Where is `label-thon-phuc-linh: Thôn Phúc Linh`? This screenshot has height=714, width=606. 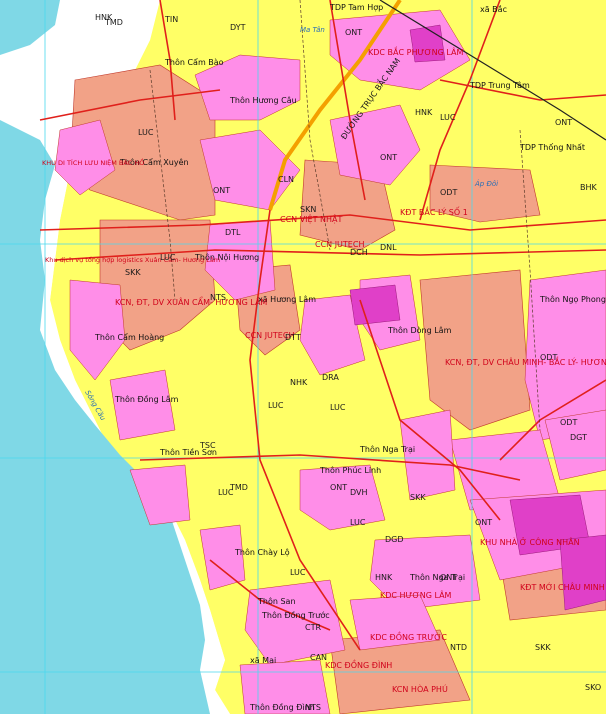
label-thon-phuc-linh: Thôn Phúc Linh is located at coordinates (350, 470).